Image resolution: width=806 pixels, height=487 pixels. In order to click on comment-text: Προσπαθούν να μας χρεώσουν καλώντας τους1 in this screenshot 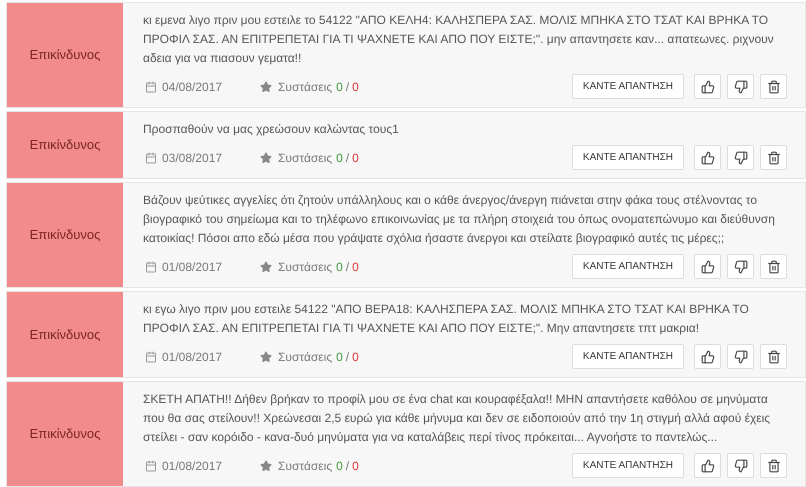, I will do `click(271, 129)`.